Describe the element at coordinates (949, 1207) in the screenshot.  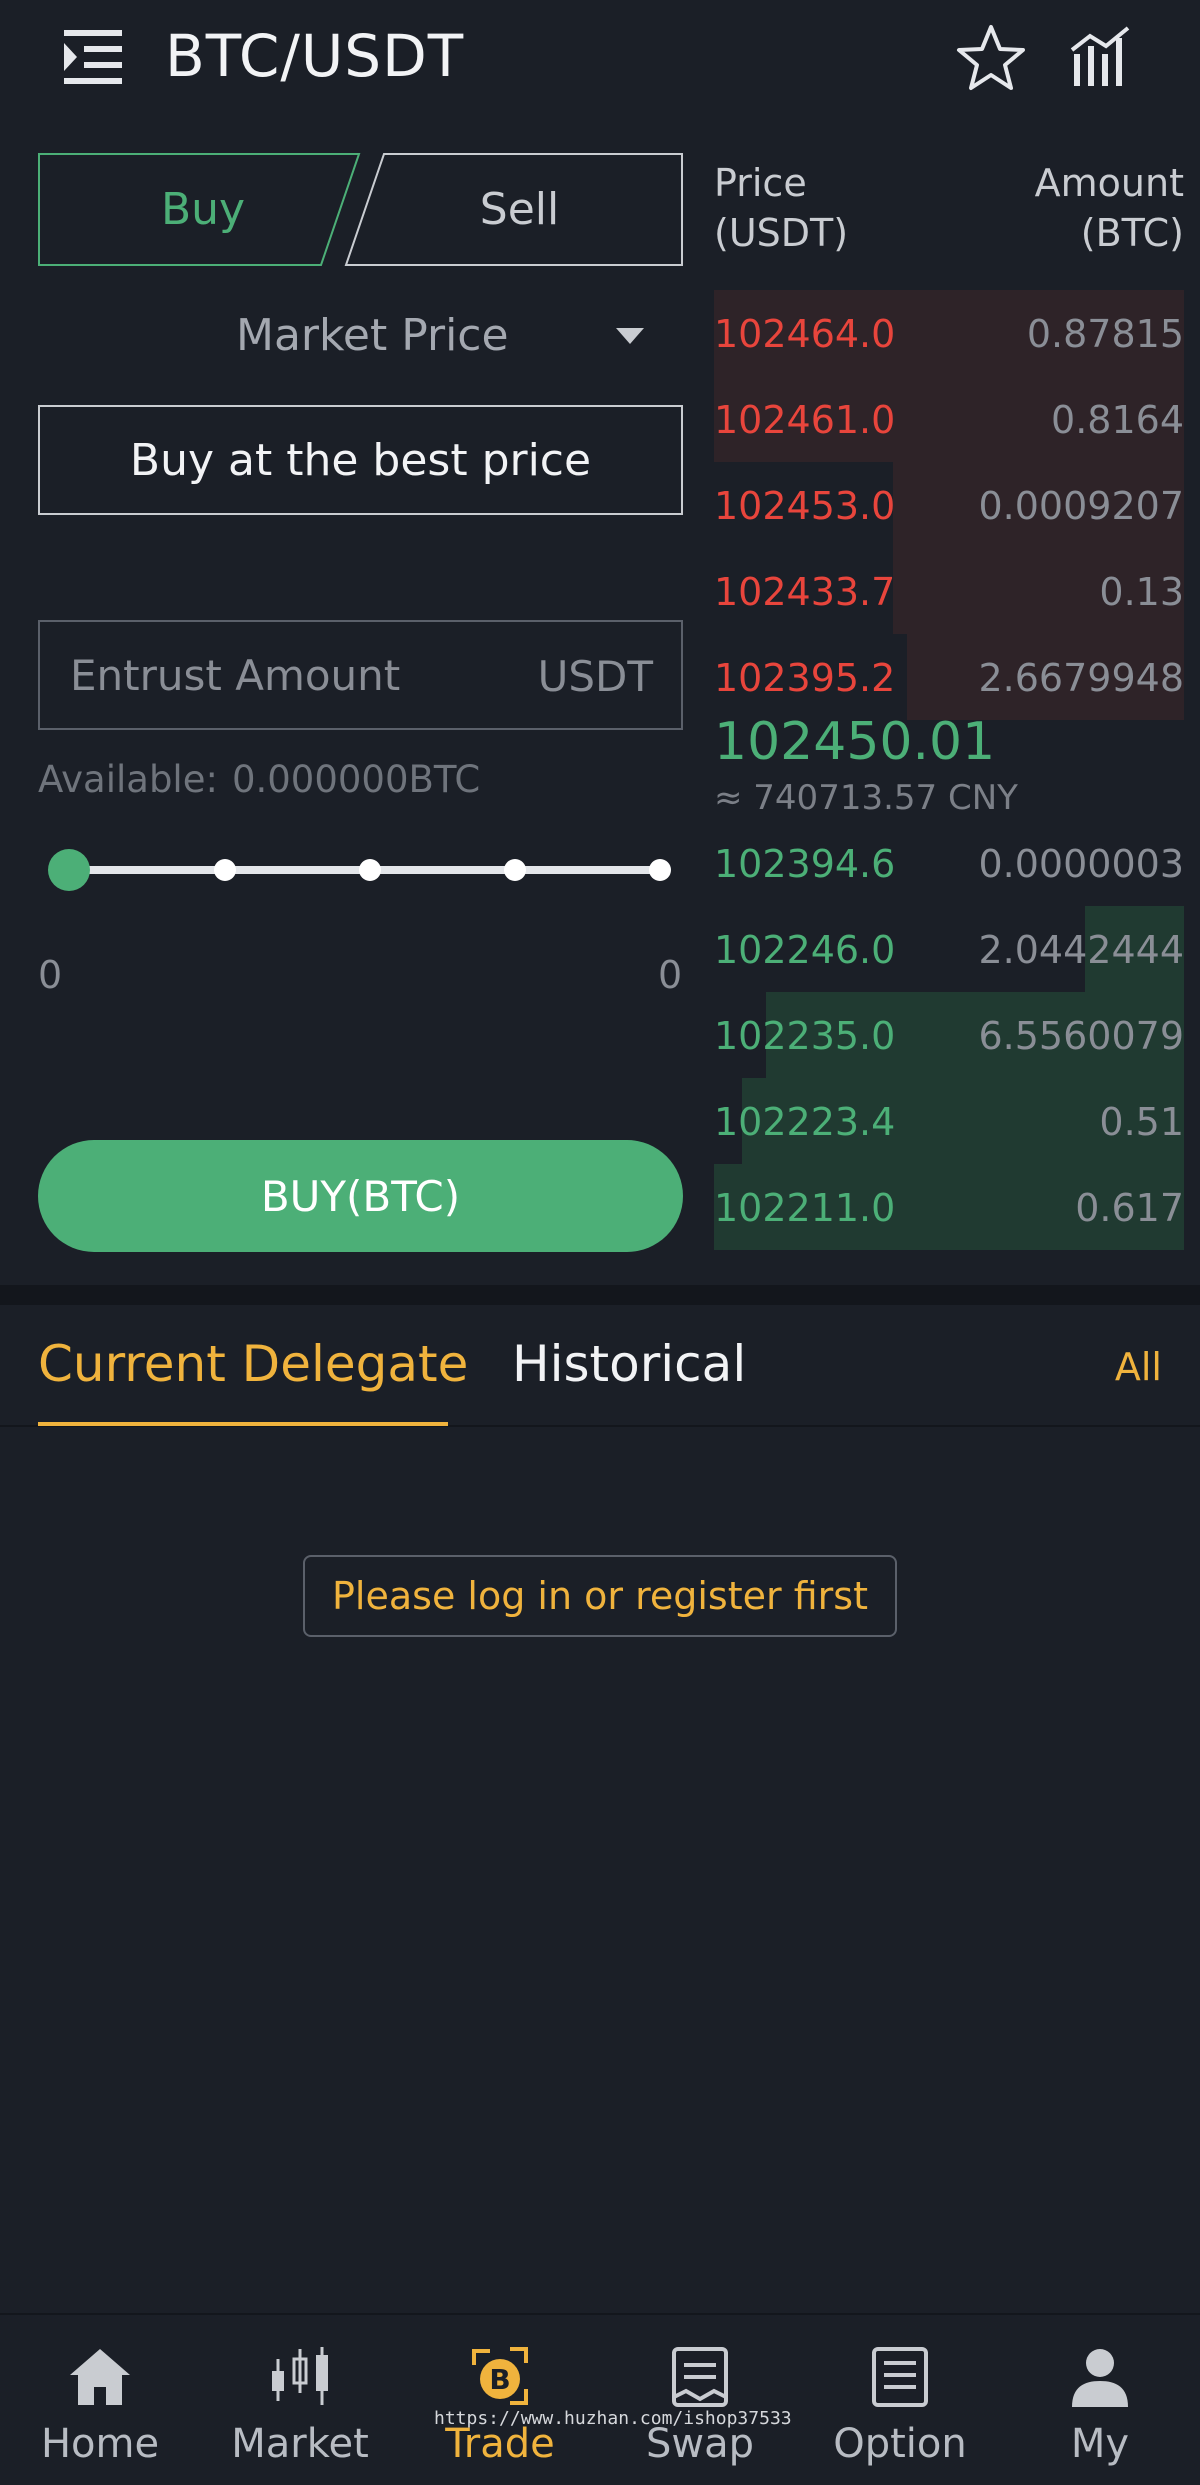
I see `bid-row: 102211.0 0.617` at that location.